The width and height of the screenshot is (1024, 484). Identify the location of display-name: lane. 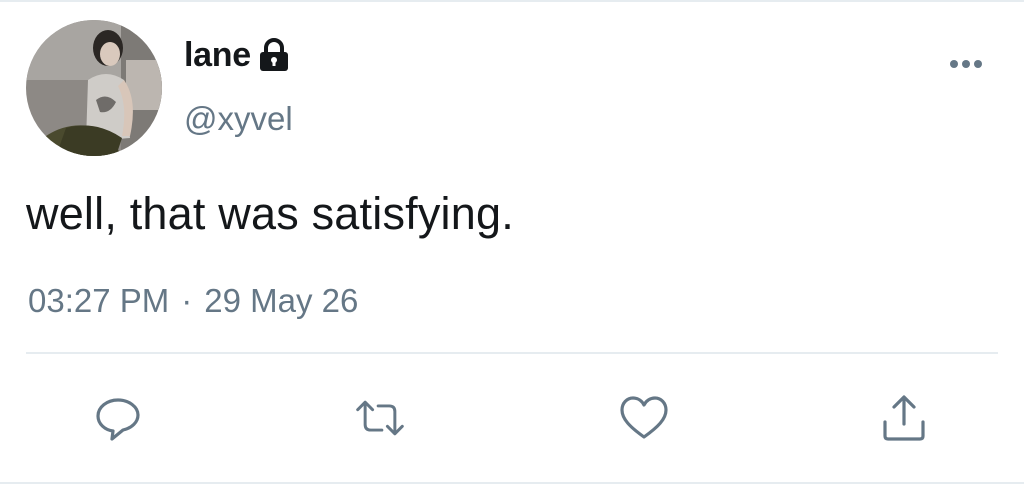
(217, 55).